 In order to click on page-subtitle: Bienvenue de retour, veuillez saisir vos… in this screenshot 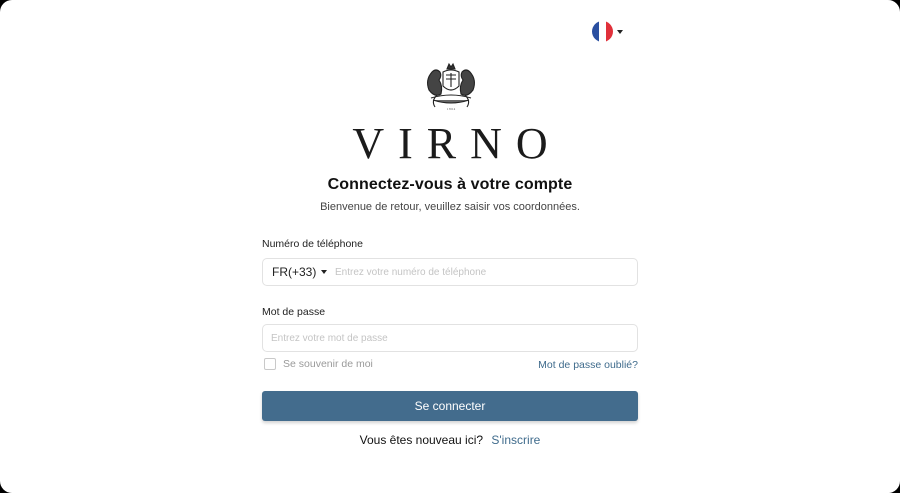, I will do `click(450, 207)`.